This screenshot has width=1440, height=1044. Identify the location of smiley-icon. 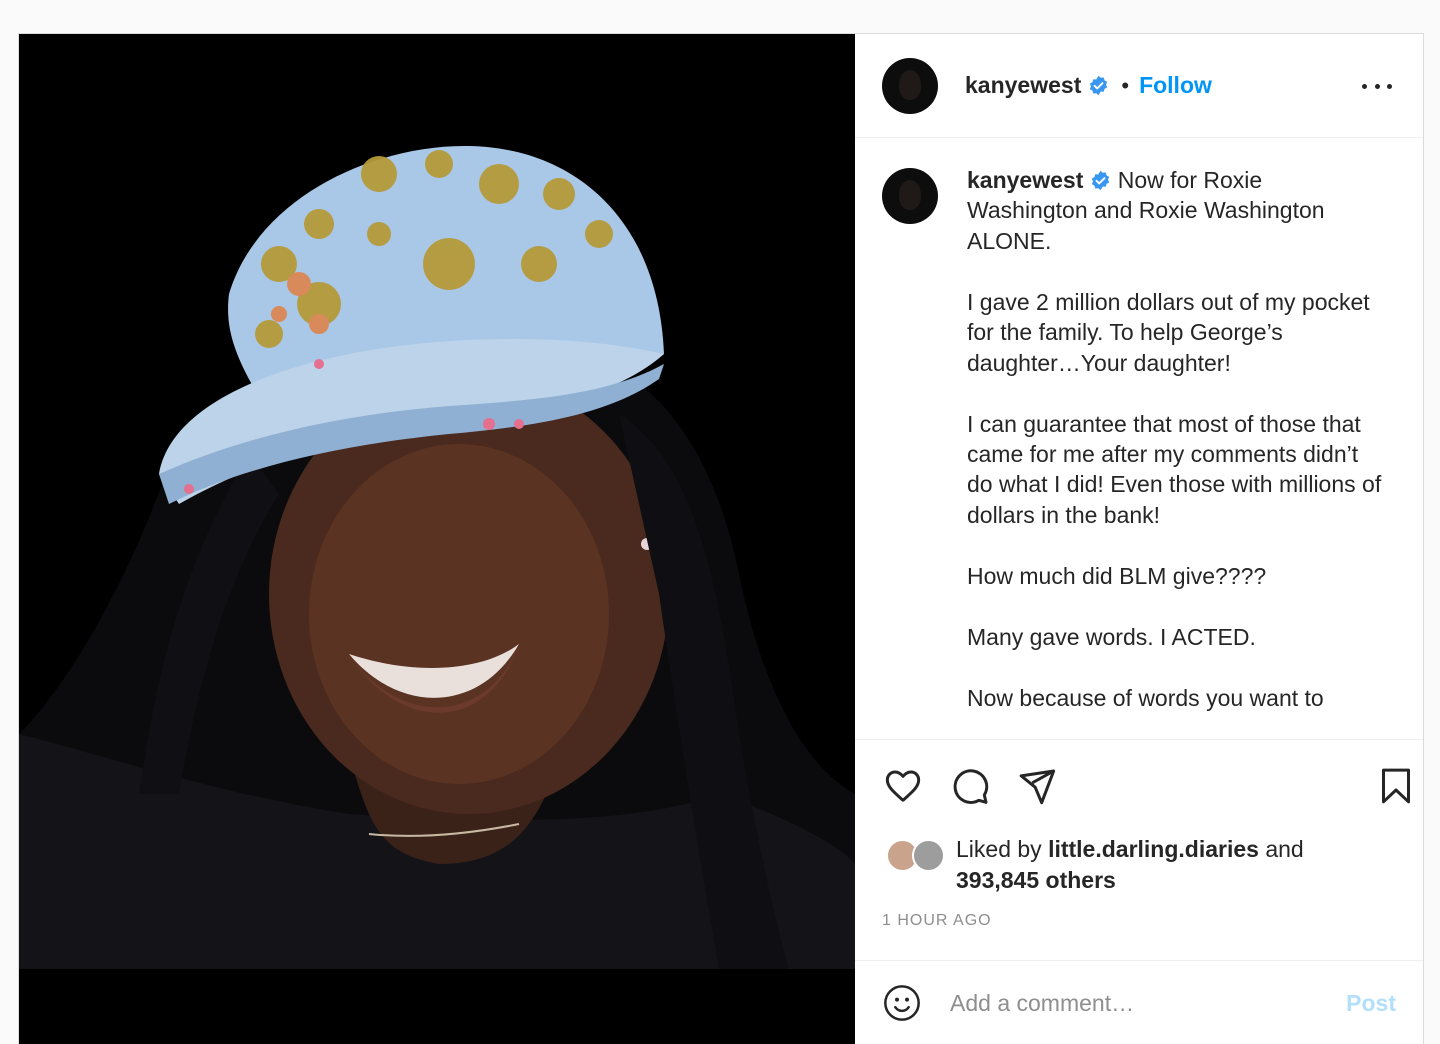
(902, 1003).